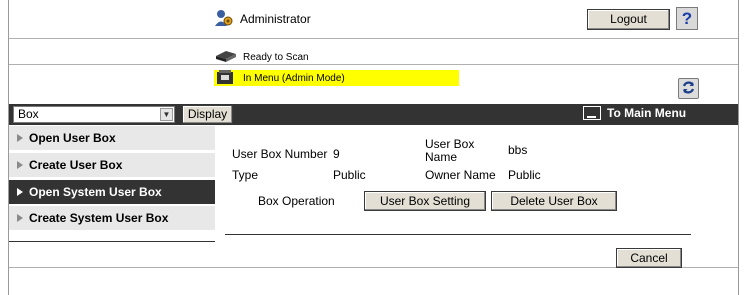 This screenshot has height=295, width=746. I want to click on box-name-label-line1: User Box, so click(450, 144).